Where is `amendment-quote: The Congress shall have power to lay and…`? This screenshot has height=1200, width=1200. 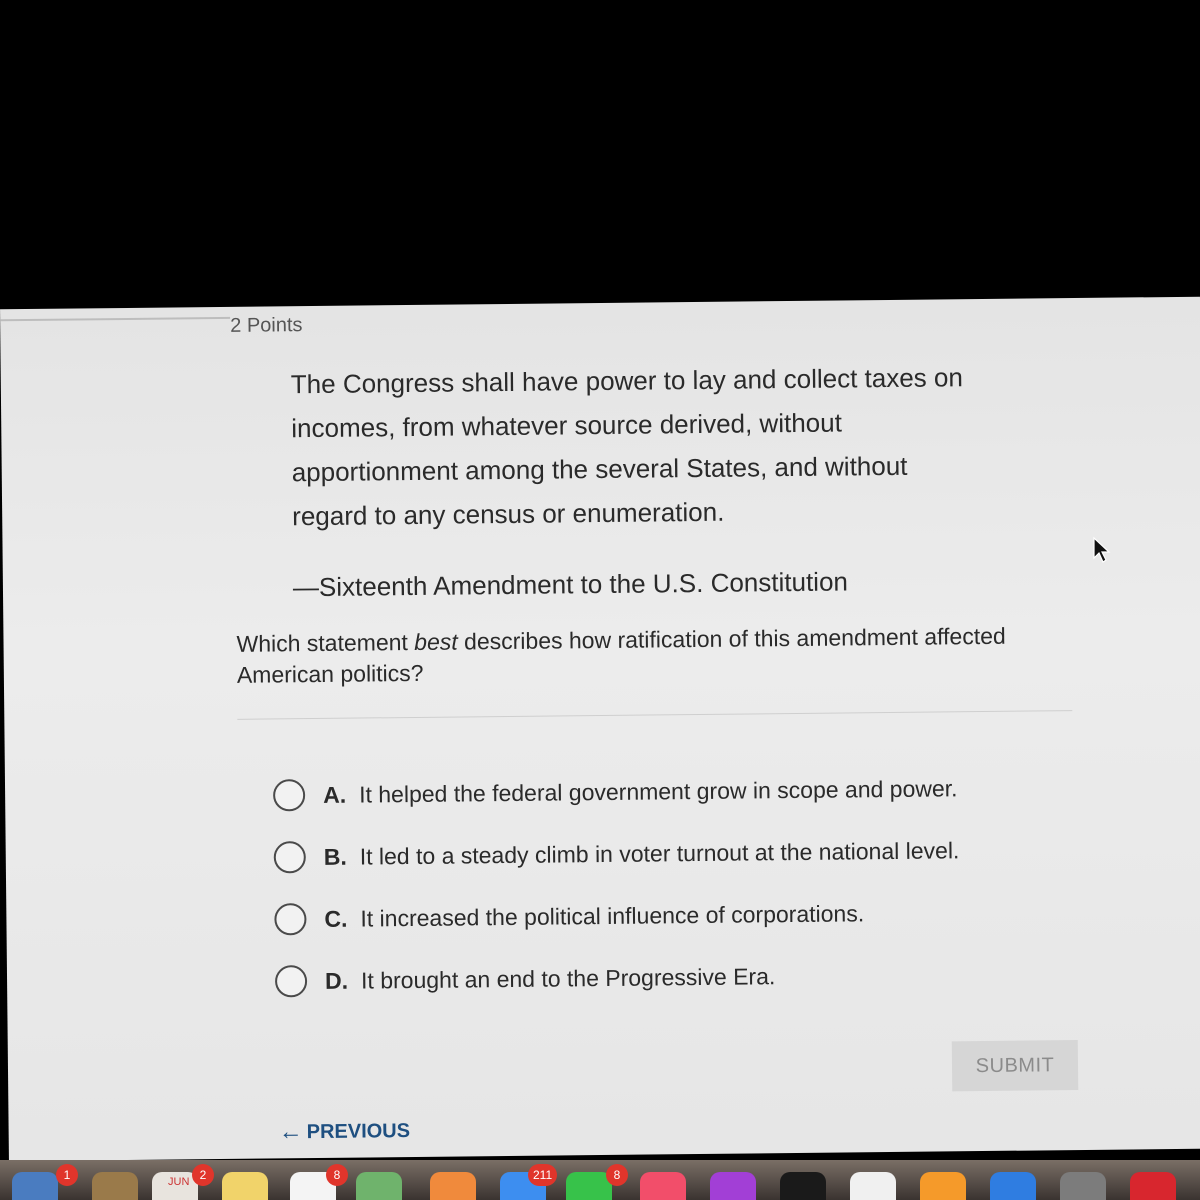 amendment-quote: The Congress shall have power to lay and… is located at coordinates (652, 447).